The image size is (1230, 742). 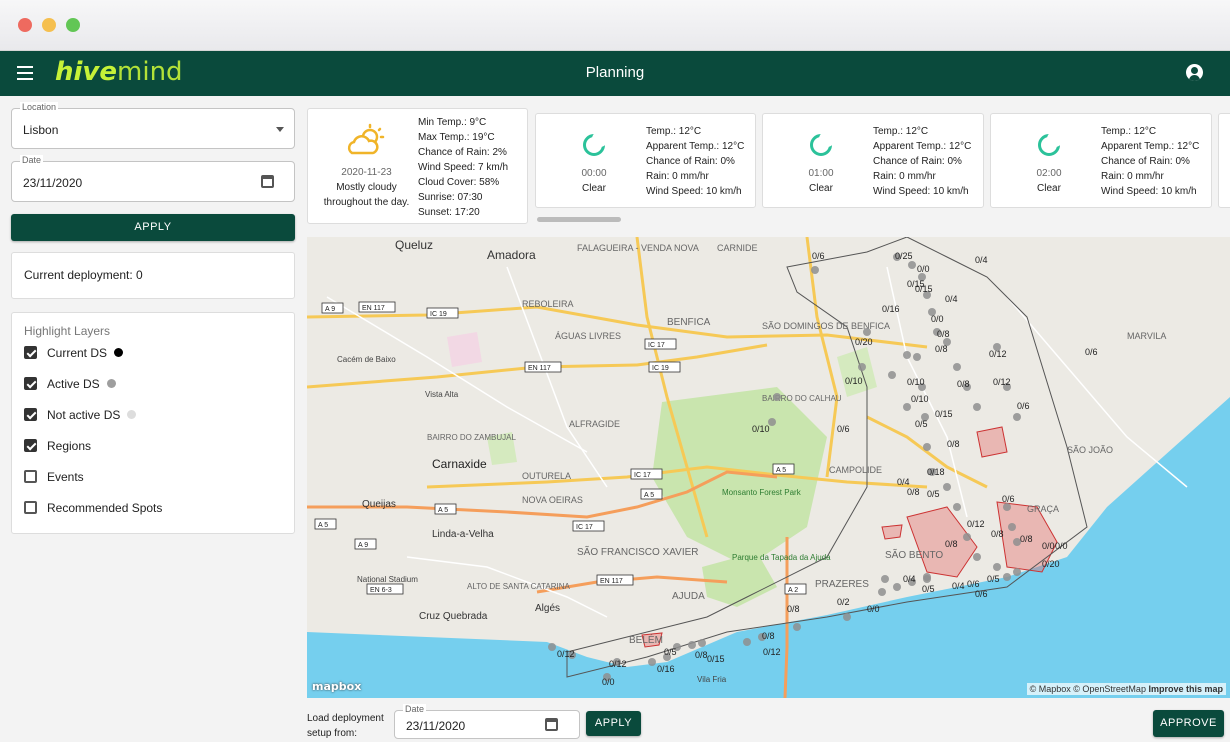 What do you see at coordinates (463, 534) in the screenshot?
I see `place-label: Linda-a-Velha` at bounding box center [463, 534].